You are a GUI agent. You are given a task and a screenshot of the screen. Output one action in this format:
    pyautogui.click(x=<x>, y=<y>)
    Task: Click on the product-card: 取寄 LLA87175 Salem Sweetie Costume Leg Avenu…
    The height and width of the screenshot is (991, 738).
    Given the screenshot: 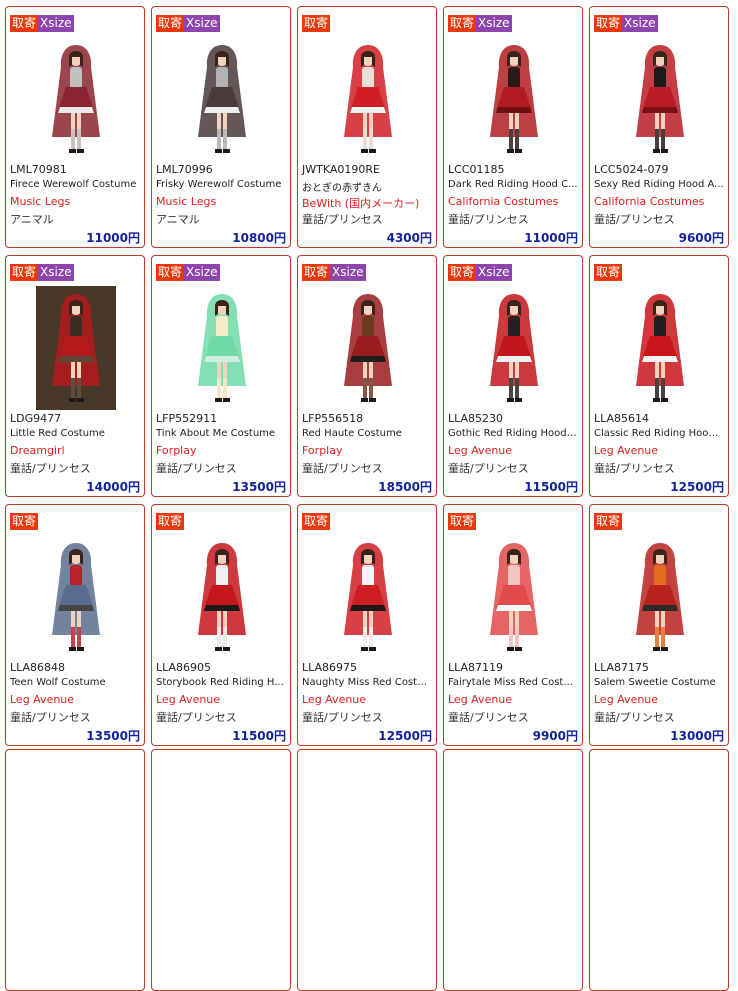 What is the action you would take?
    pyautogui.click(x=659, y=625)
    